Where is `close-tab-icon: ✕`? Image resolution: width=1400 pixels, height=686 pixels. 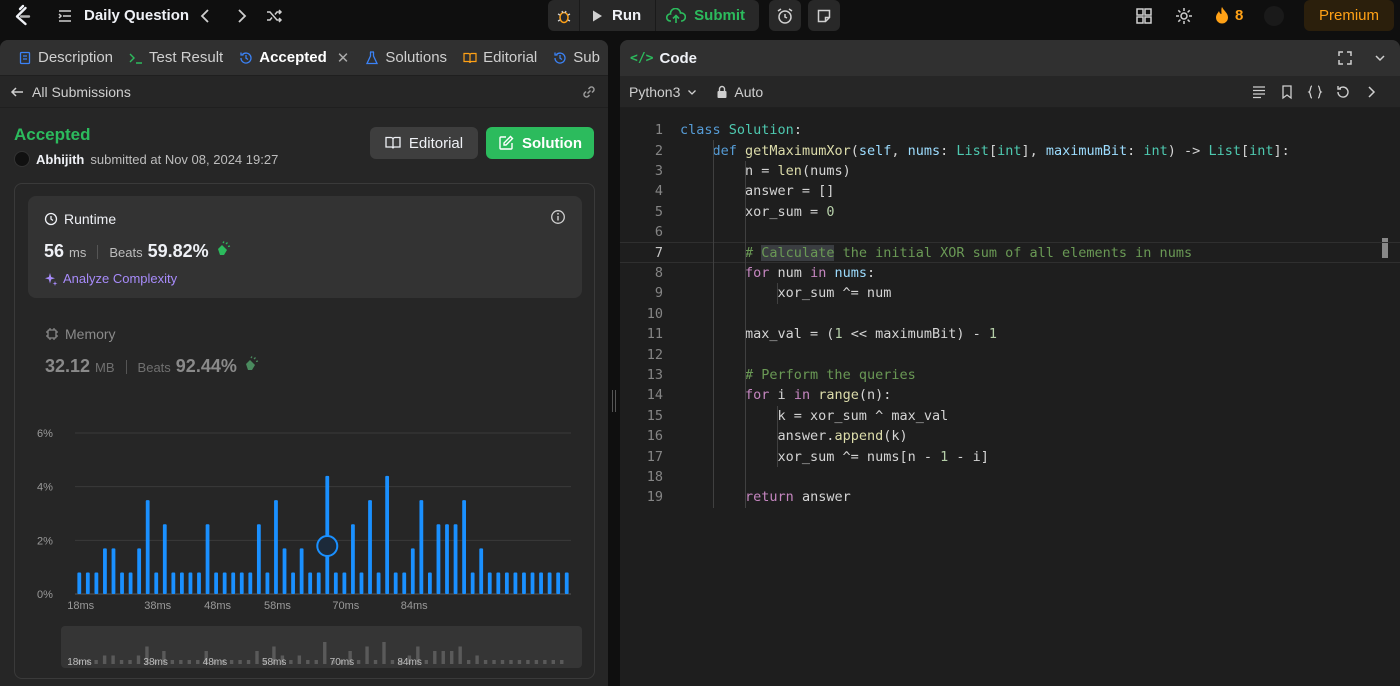 close-tab-icon: ✕ is located at coordinates (343, 58).